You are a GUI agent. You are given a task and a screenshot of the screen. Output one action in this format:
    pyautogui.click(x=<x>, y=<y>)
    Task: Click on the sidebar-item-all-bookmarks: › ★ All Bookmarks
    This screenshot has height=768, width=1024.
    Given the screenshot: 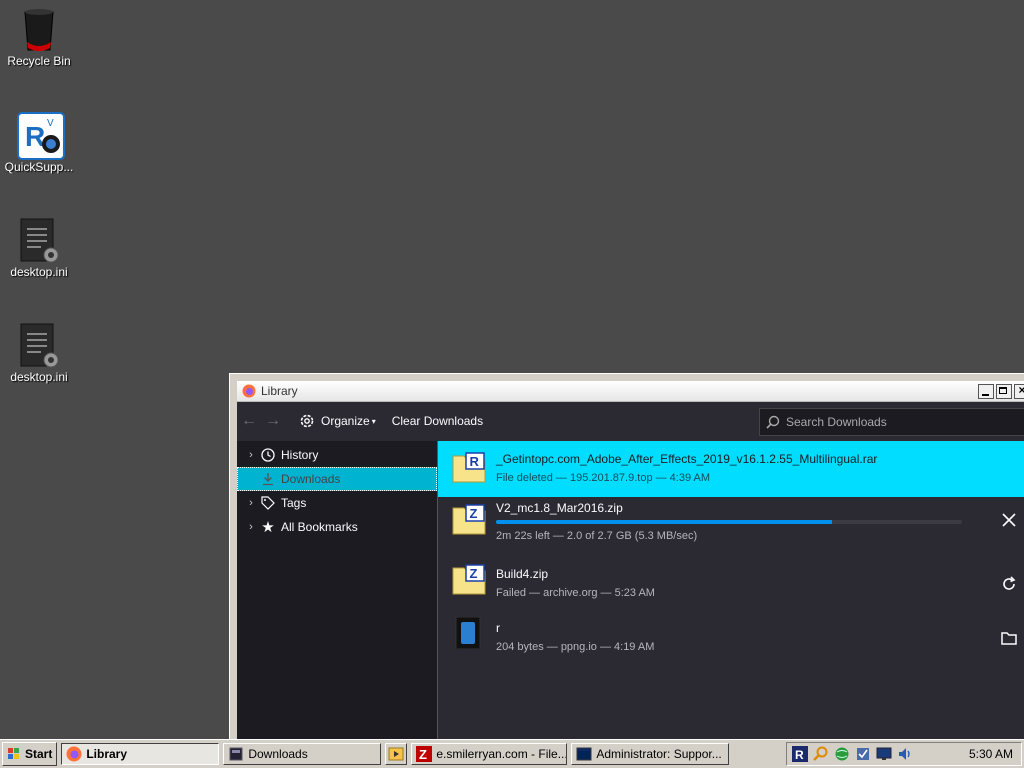 What is the action you would take?
    pyautogui.click(x=337, y=527)
    